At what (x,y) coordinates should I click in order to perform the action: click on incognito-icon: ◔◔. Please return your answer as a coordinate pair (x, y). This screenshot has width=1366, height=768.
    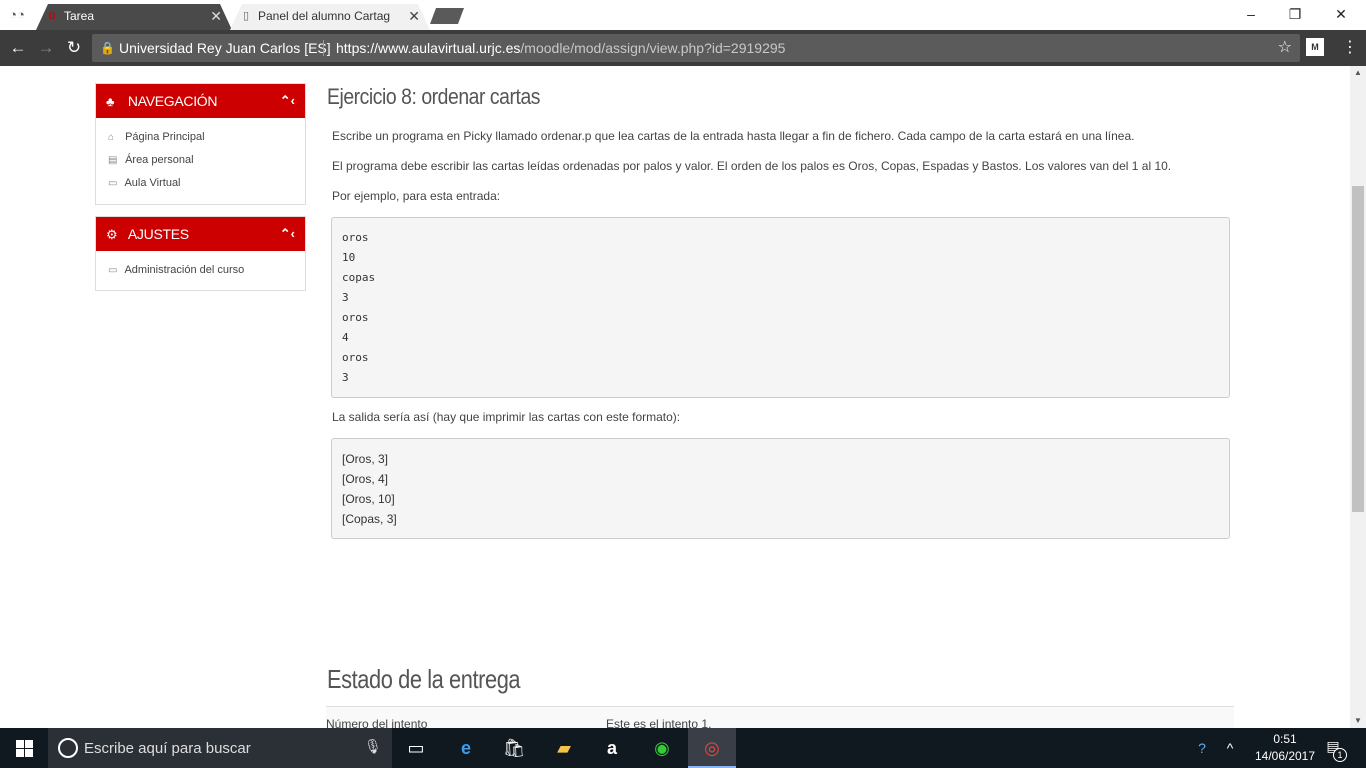
    Looking at the image, I should click on (17, 14).